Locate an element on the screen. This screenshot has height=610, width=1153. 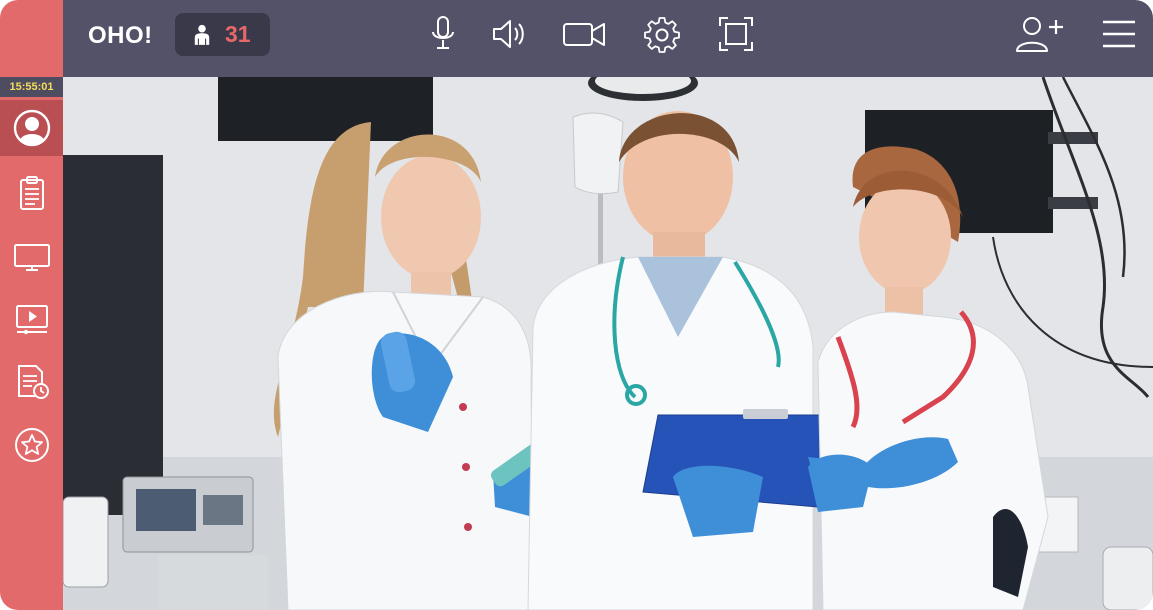
clipboard-icon is located at coordinates (31, 193).